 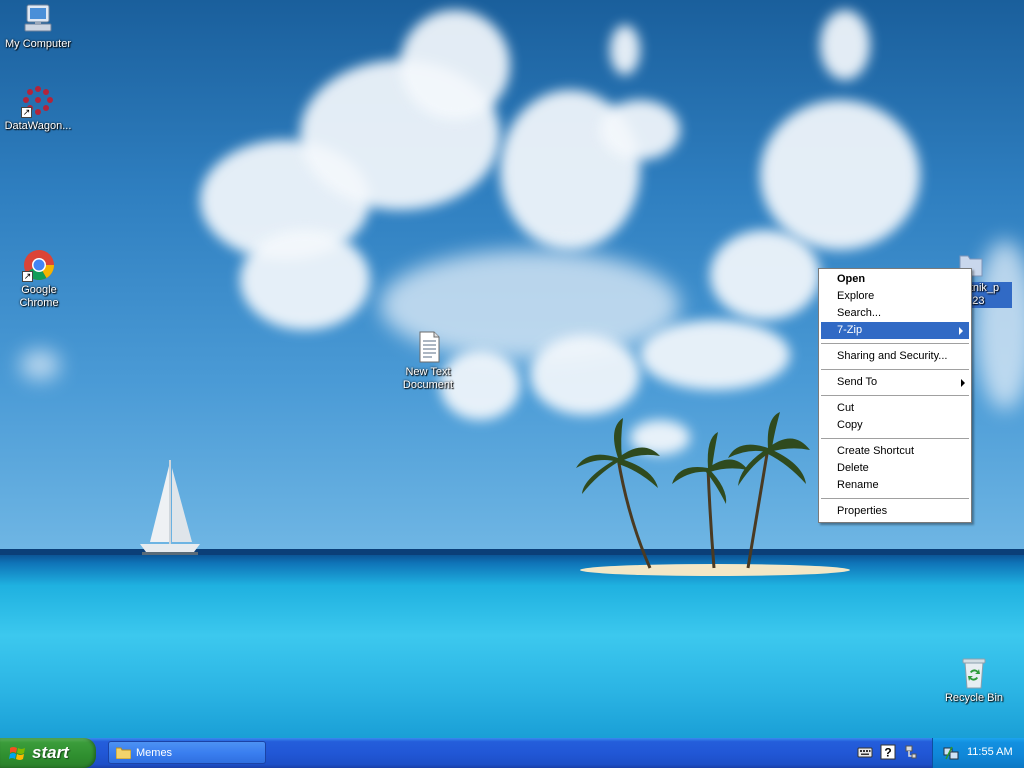 I want to click on desktop-icon-recycle-bin: Recycle Bin, so click(x=974, y=680).